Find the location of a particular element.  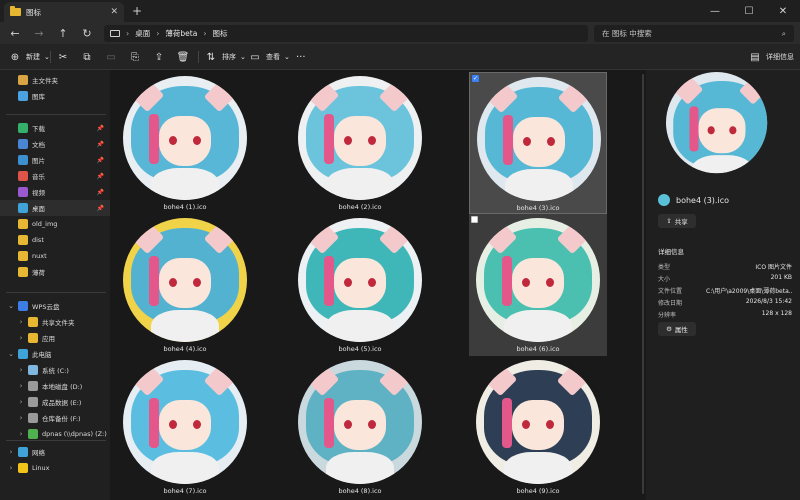

detail-row: 大小 201 KB is located at coordinates (725, 279).